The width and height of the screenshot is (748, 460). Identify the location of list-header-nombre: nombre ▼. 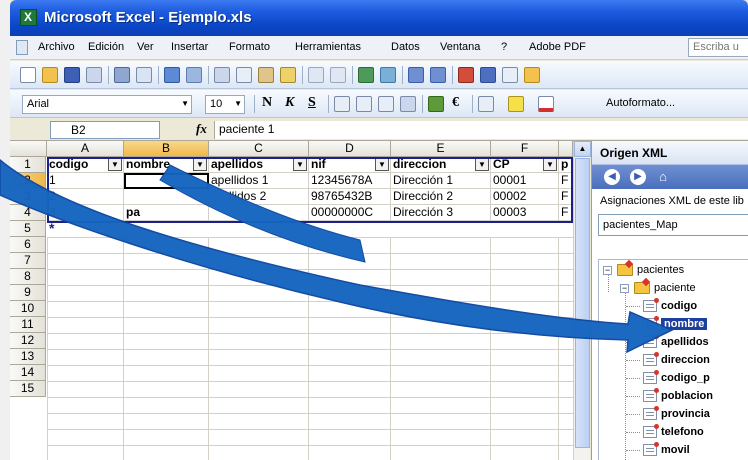
(166, 165).